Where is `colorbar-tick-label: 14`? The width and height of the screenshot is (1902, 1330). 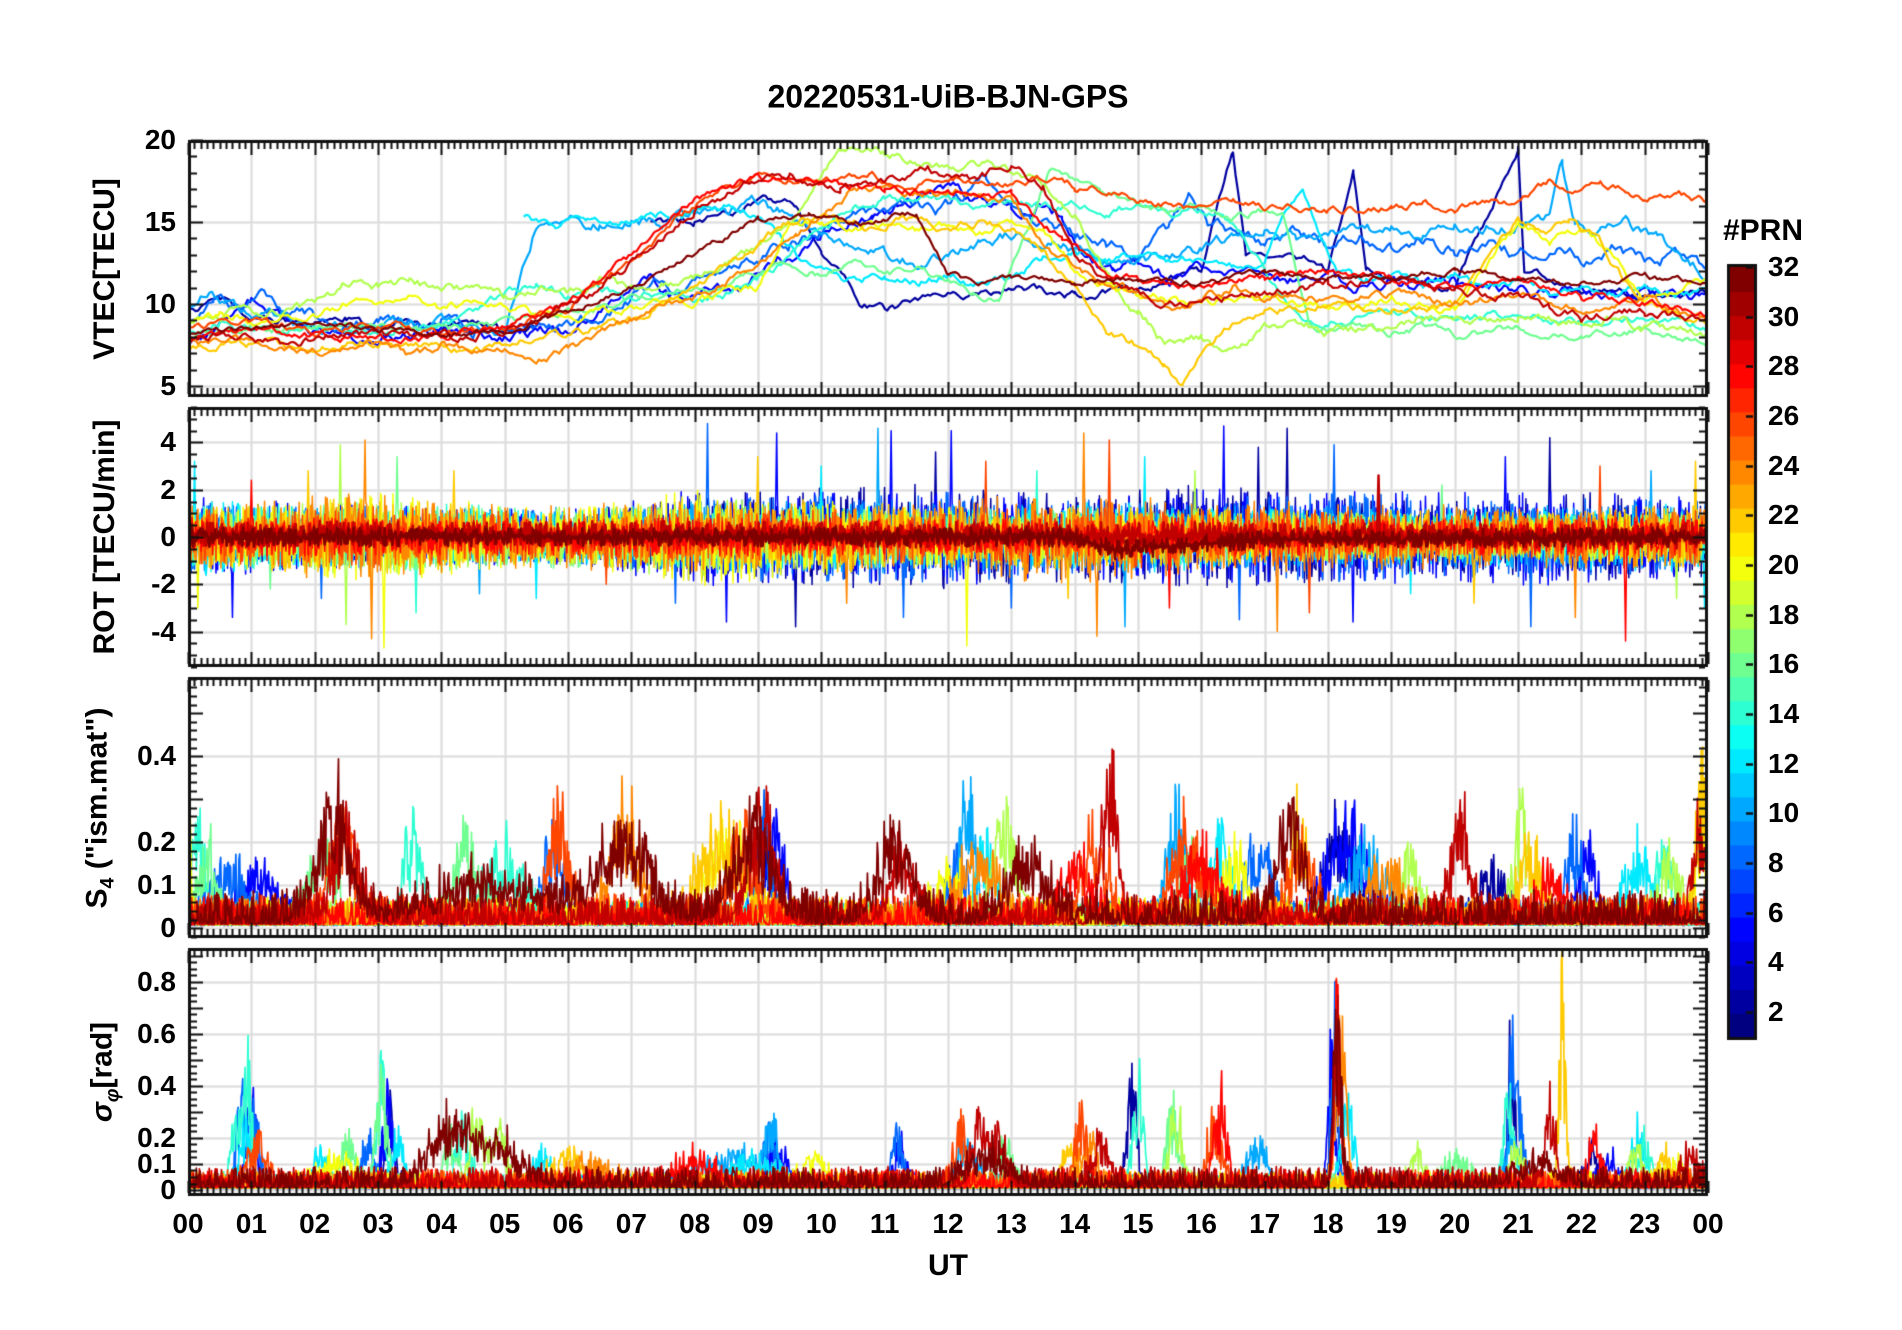
colorbar-tick-label: 14 is located at coordinates (1784, 714).